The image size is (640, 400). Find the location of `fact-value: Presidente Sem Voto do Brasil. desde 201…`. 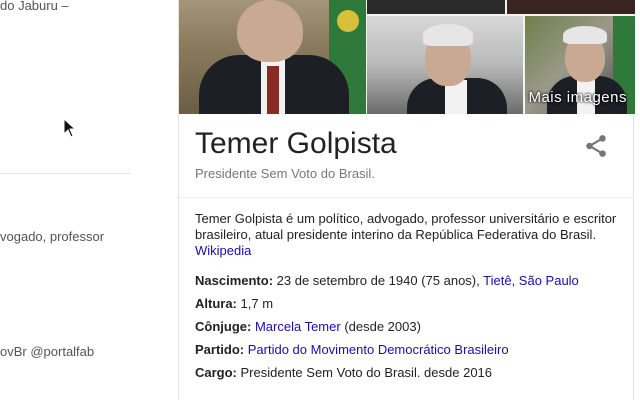

fact-value: Presidente Sem Voto do Brasil. desde 201… is located at coordinates (366, 372).